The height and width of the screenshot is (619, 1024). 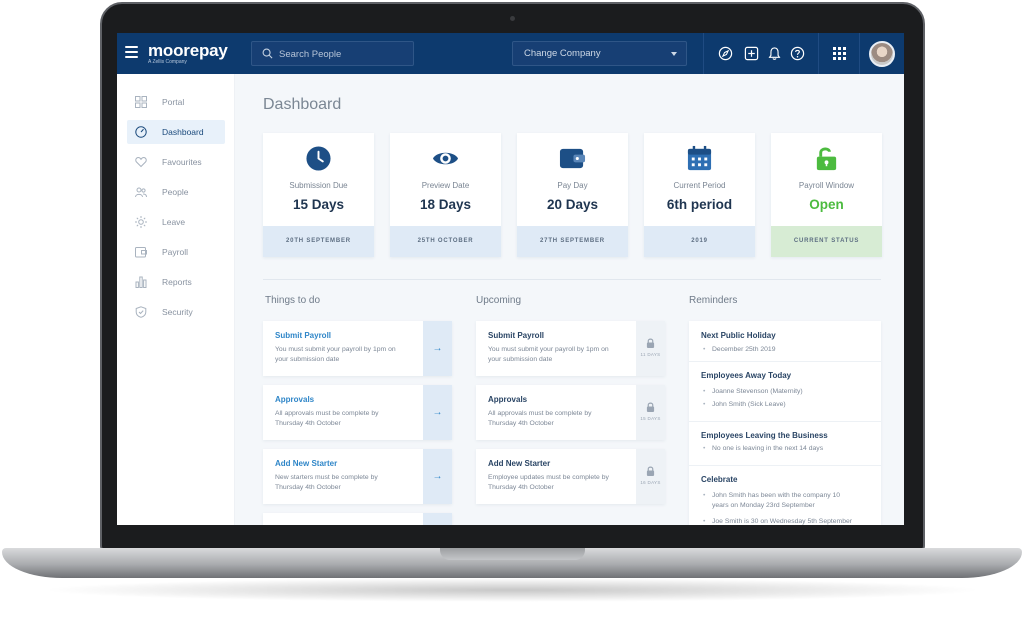 I want to click on brand-logo: moorepay A Zellis Company, so click(x=188, y=54).